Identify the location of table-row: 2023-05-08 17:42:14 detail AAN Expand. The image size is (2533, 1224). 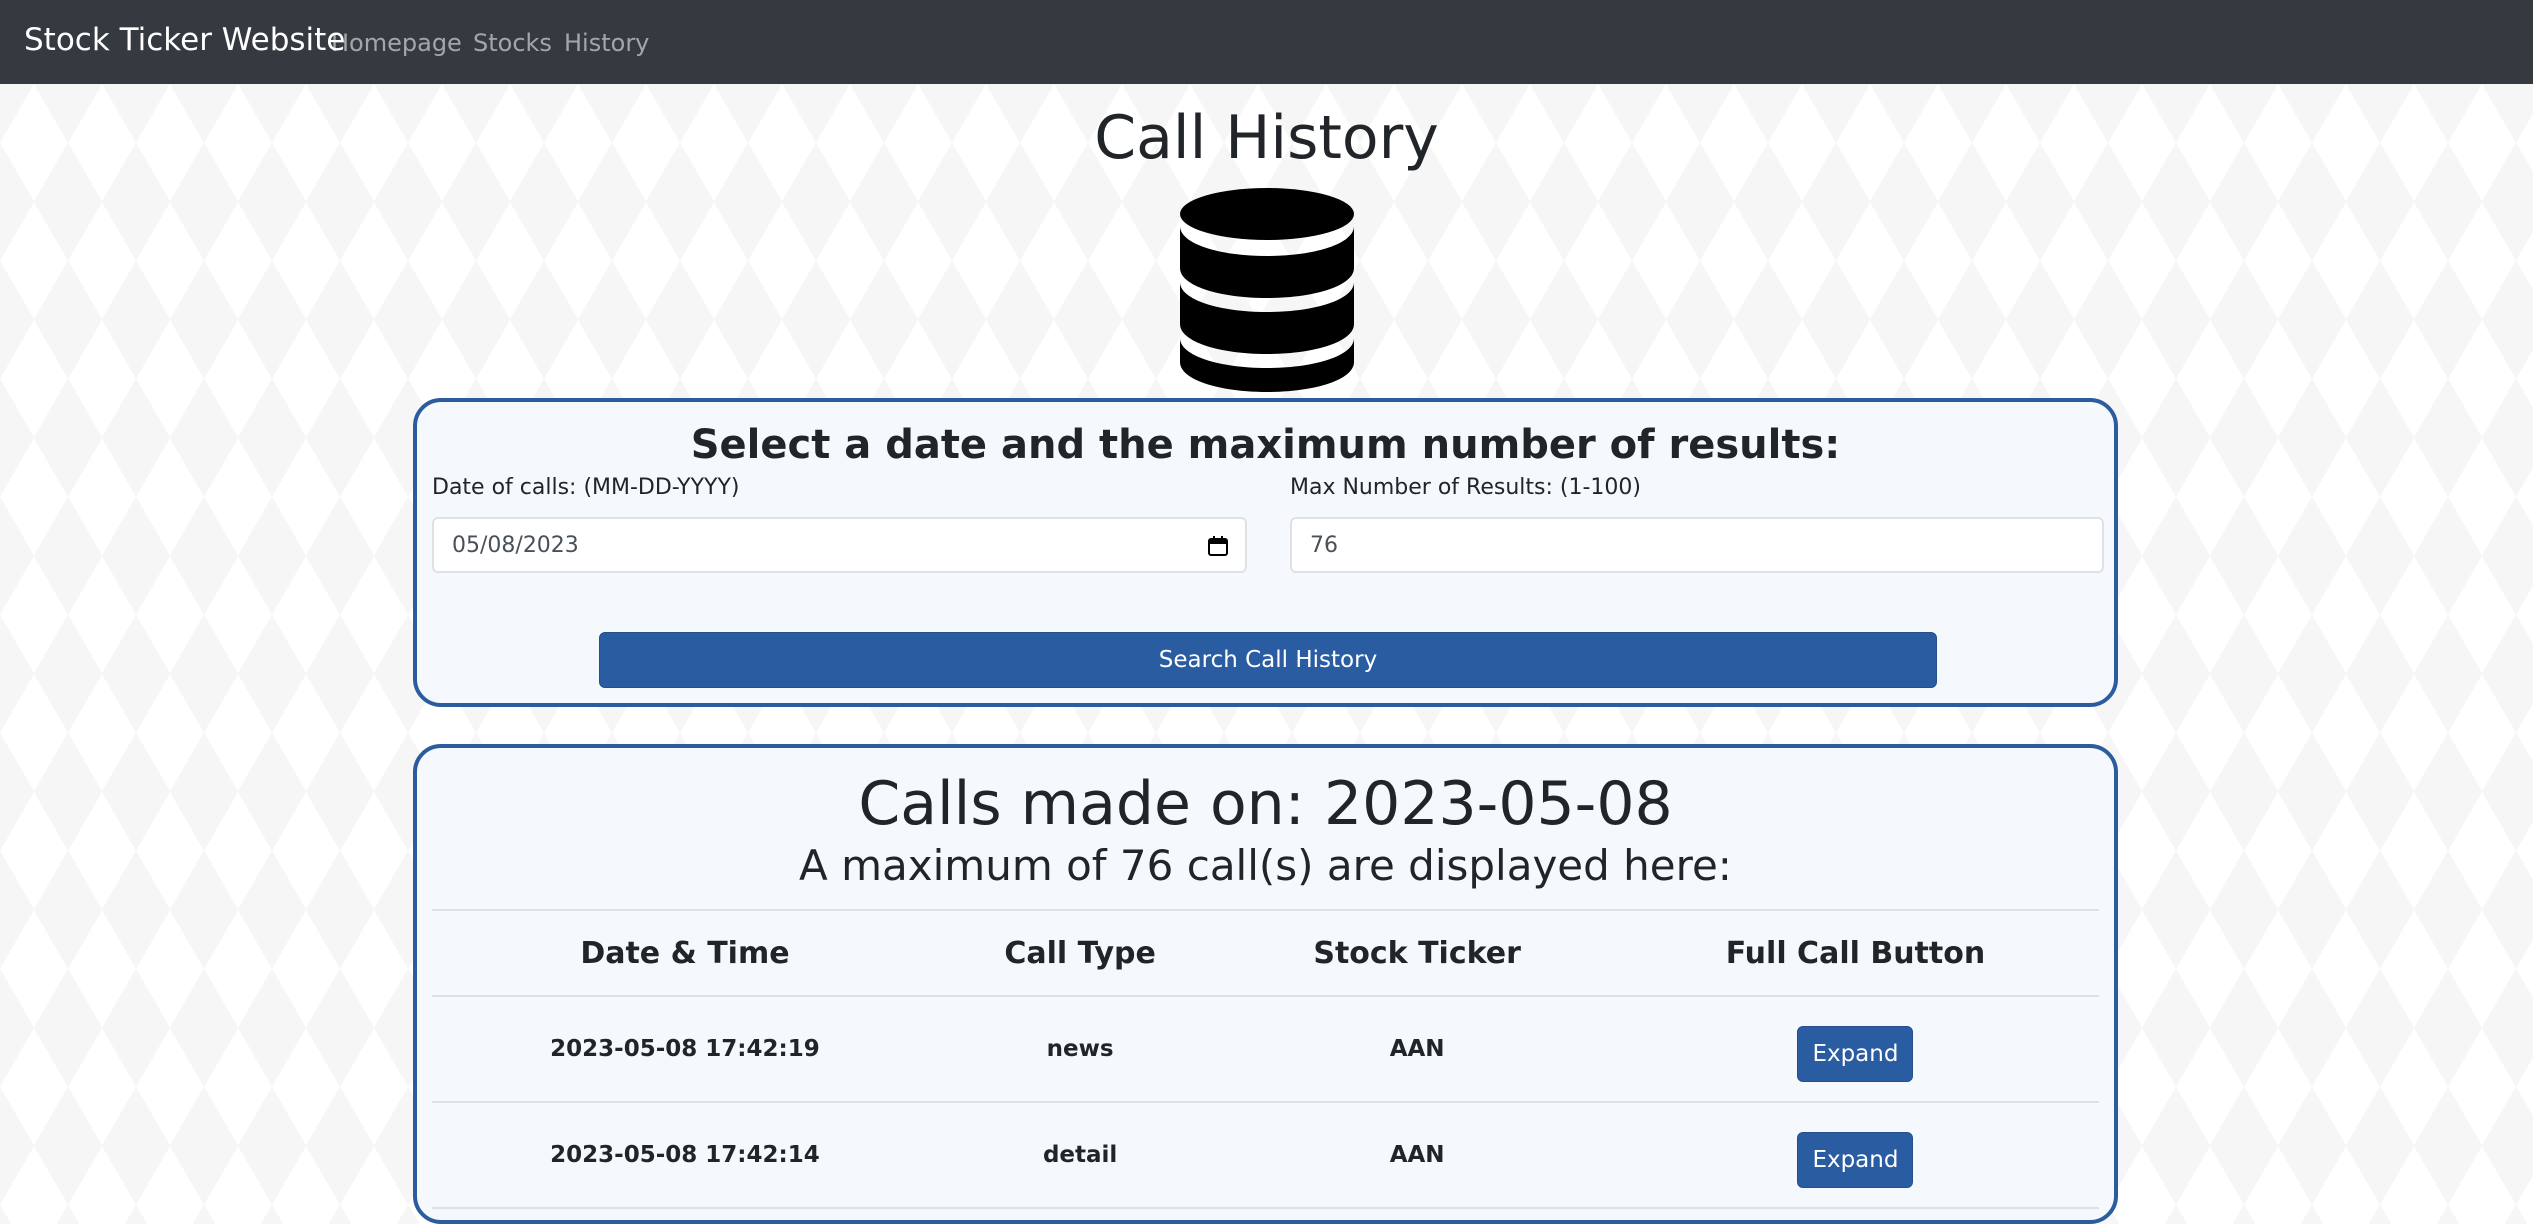
(1265, 1155).